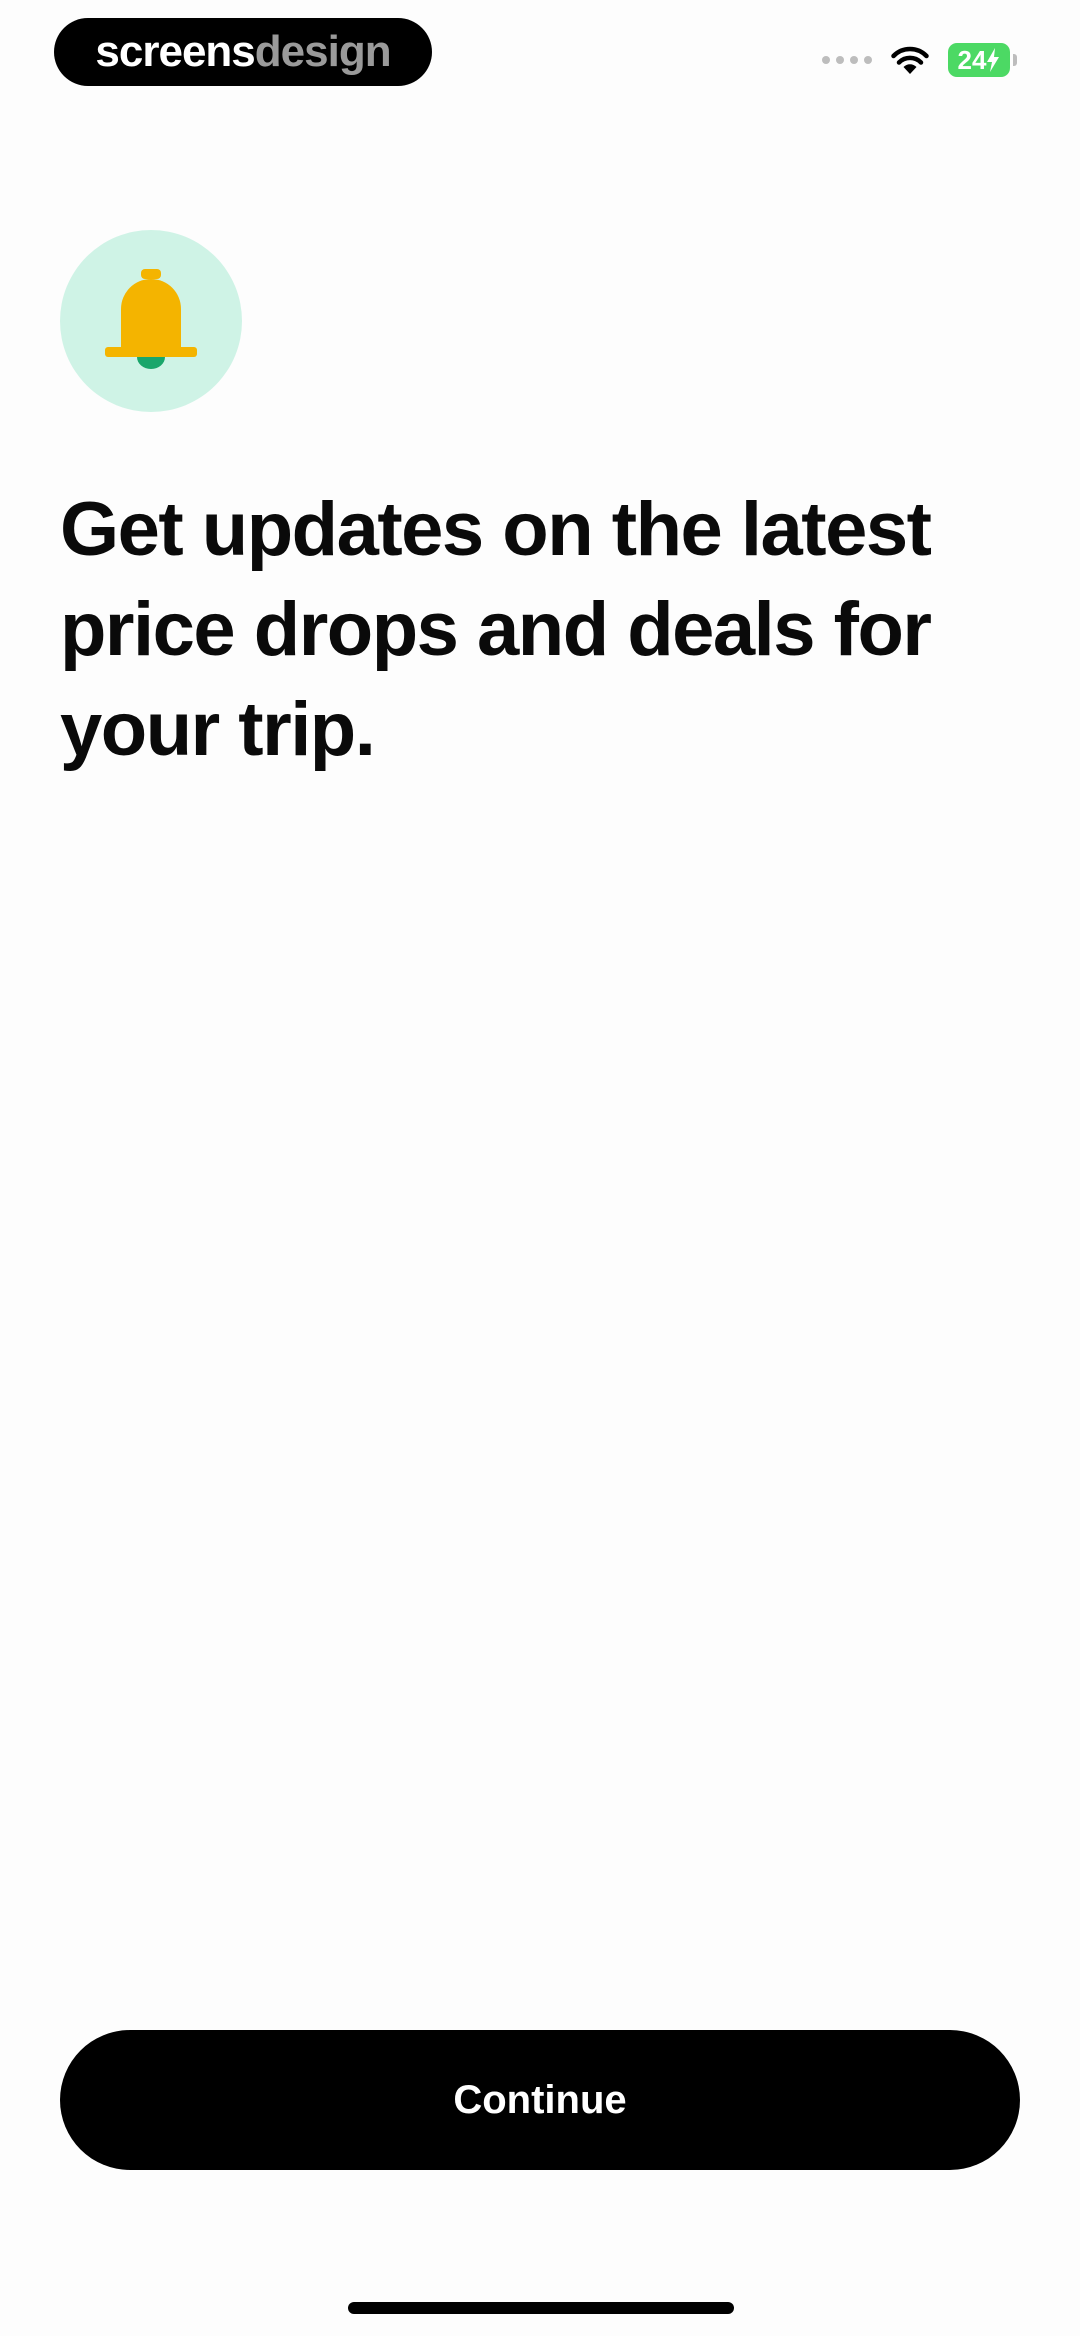 The height and width of the screenshot is (2336, 1080). I want to click on notification-icon-badge, so click(151, 321).